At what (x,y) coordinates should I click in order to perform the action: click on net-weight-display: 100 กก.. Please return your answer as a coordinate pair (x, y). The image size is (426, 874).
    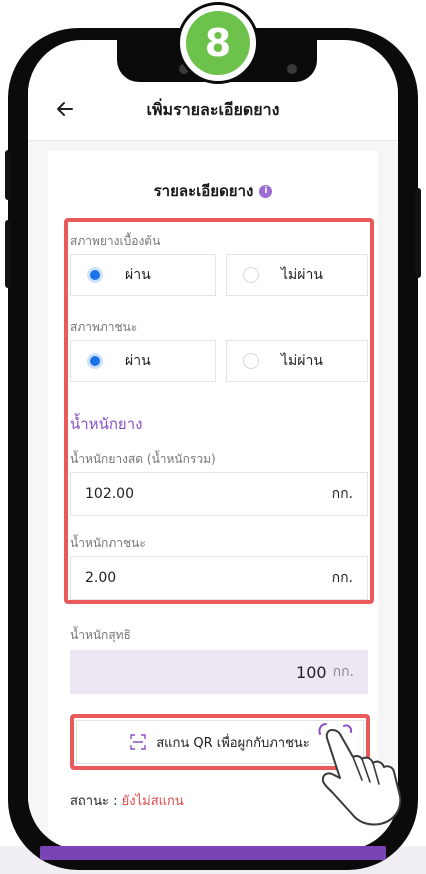
    Looking at the image, I should click on (219, 672).